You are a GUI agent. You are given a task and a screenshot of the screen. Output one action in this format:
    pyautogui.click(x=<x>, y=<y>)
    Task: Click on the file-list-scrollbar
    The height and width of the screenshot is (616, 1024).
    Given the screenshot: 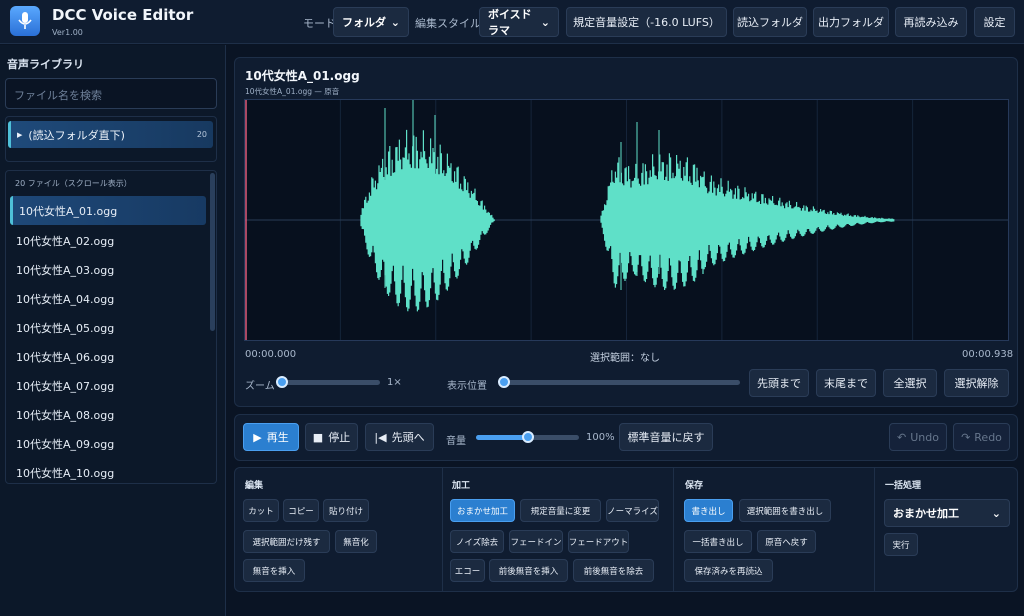 What is the action you would take?
    pyautogui.click(x=212, y=252)
    